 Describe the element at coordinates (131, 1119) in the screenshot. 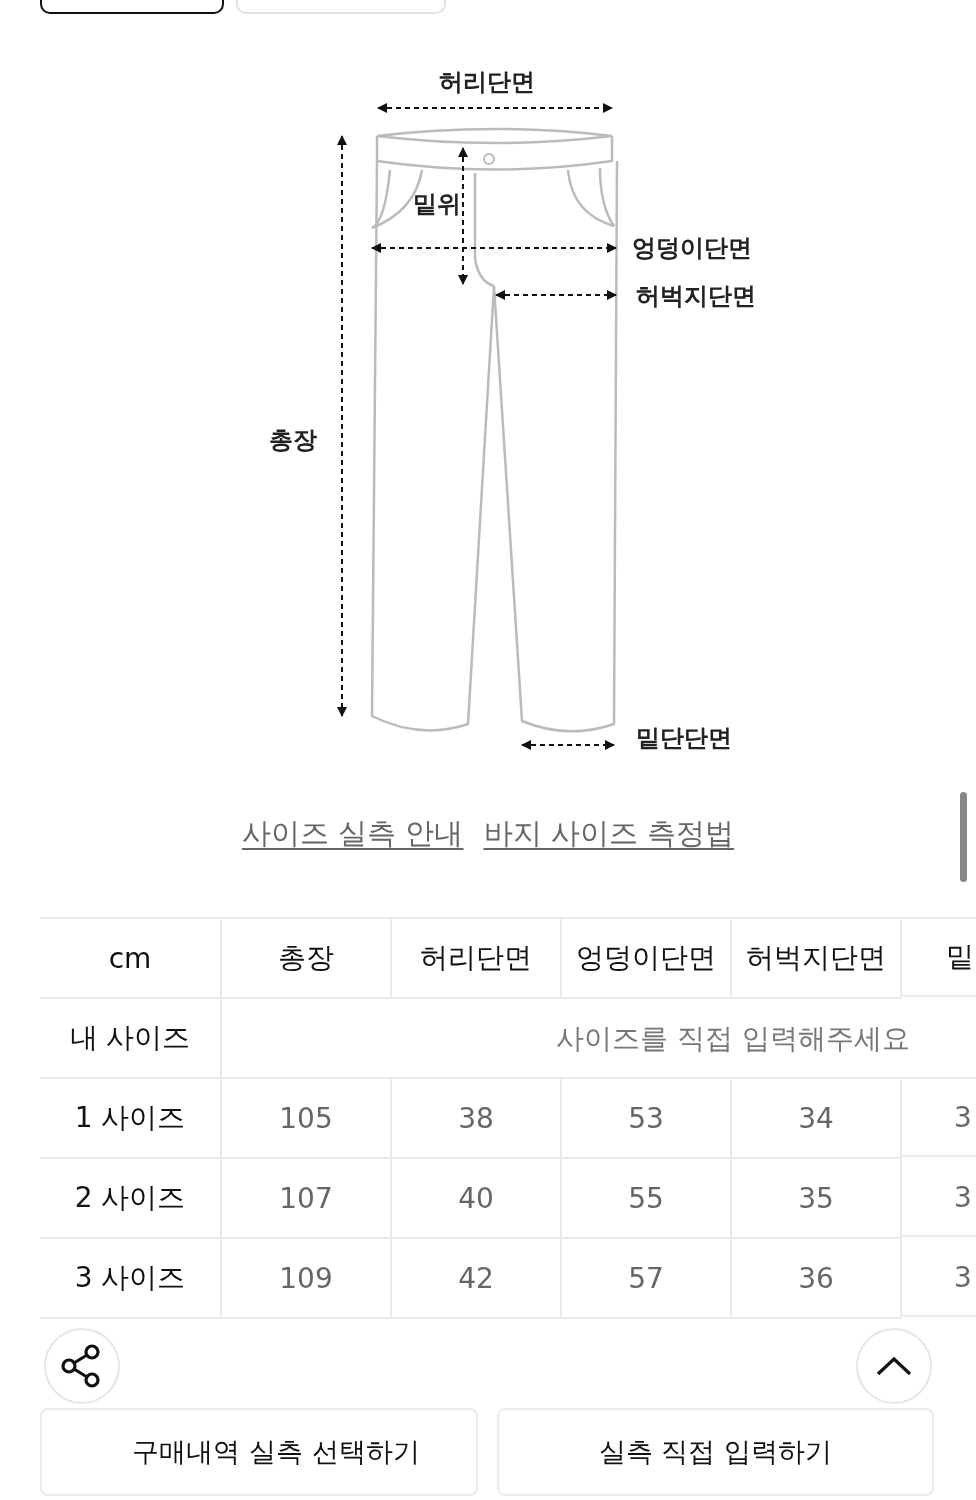

I see `row-label: 1 사이즈` at that location.